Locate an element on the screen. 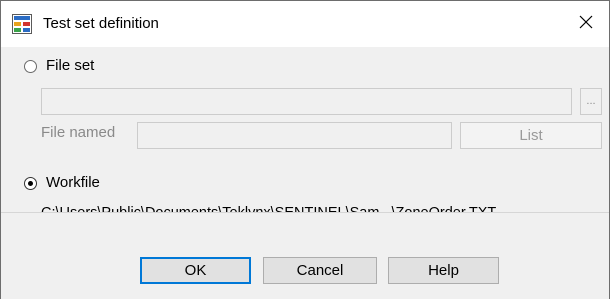 Image resolution: width=610 pixels, height=299 pixels. list-button: List is located at coordinates (531, 135).